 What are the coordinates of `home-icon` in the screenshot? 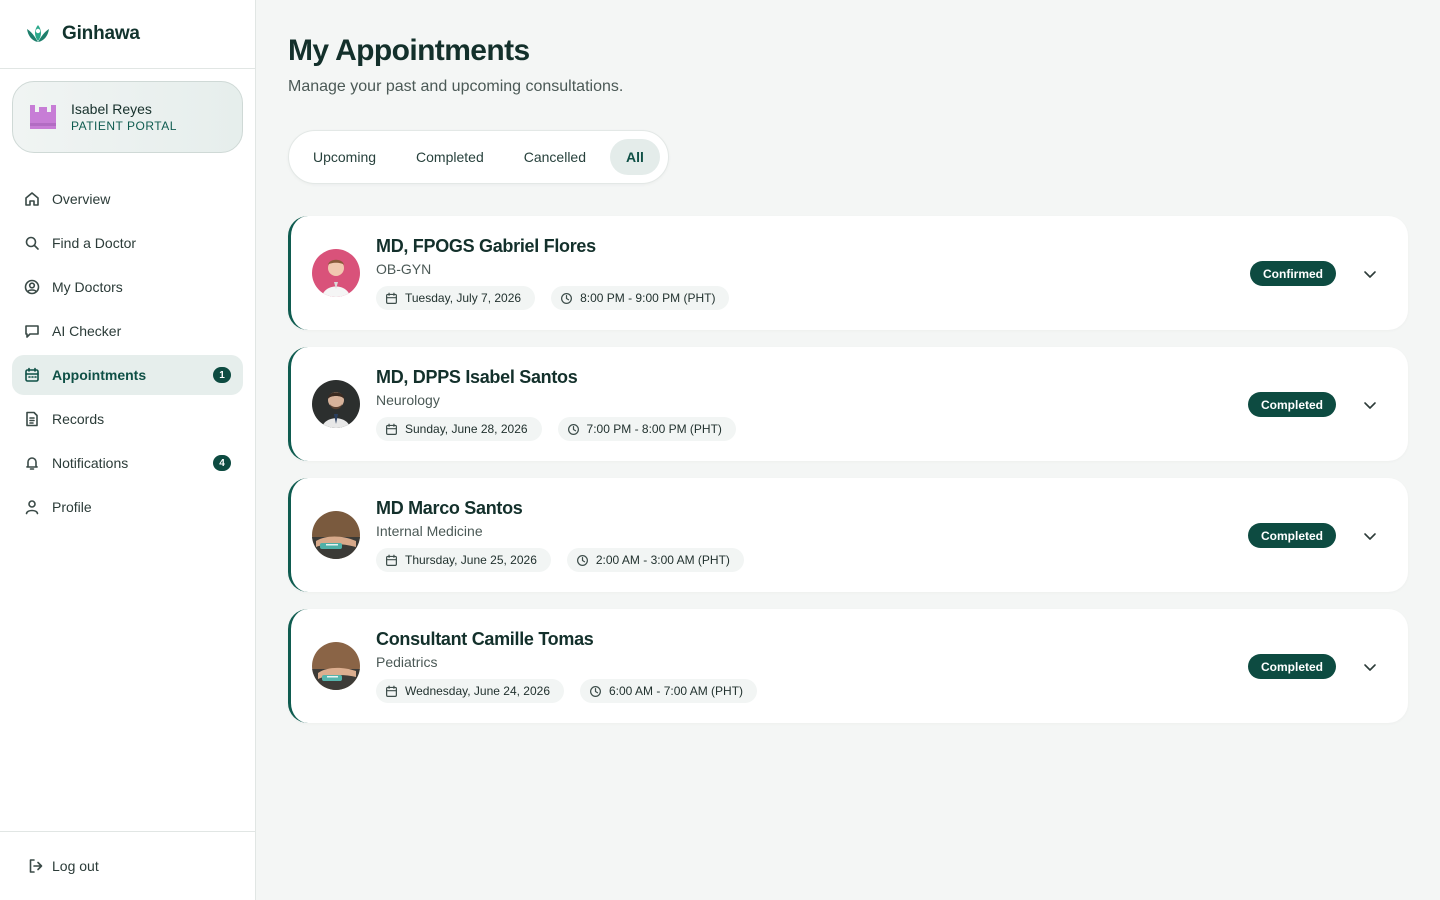 It's located at (32, 199).